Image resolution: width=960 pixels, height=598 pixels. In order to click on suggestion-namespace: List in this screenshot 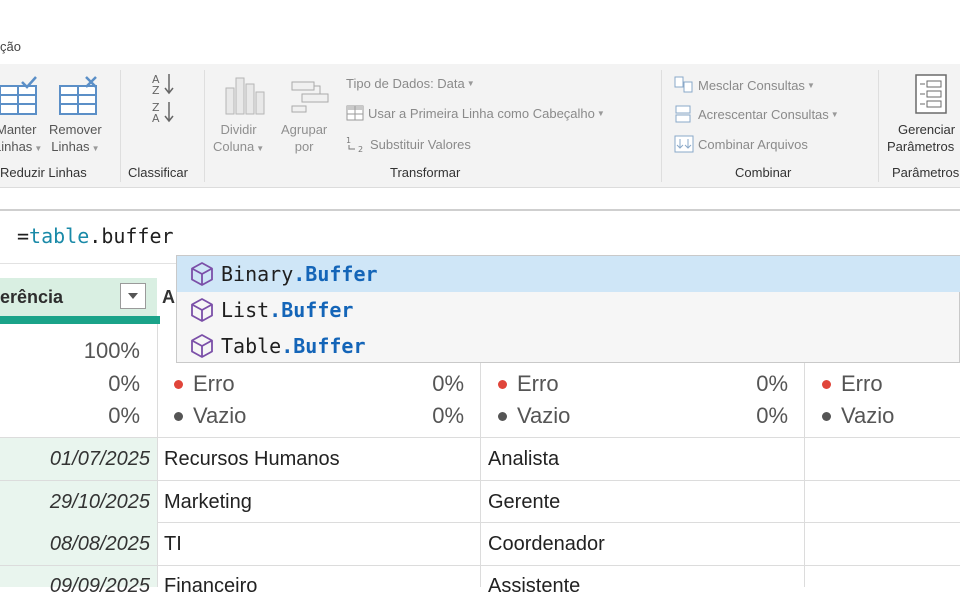, I will do `click(245, 310)`.